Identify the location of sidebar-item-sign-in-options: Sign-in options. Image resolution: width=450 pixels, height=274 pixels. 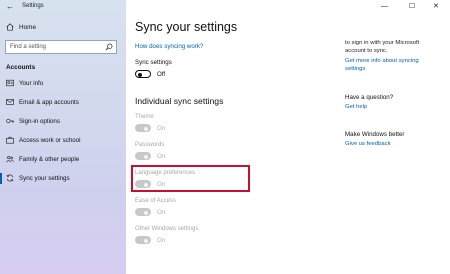
(63, 122).